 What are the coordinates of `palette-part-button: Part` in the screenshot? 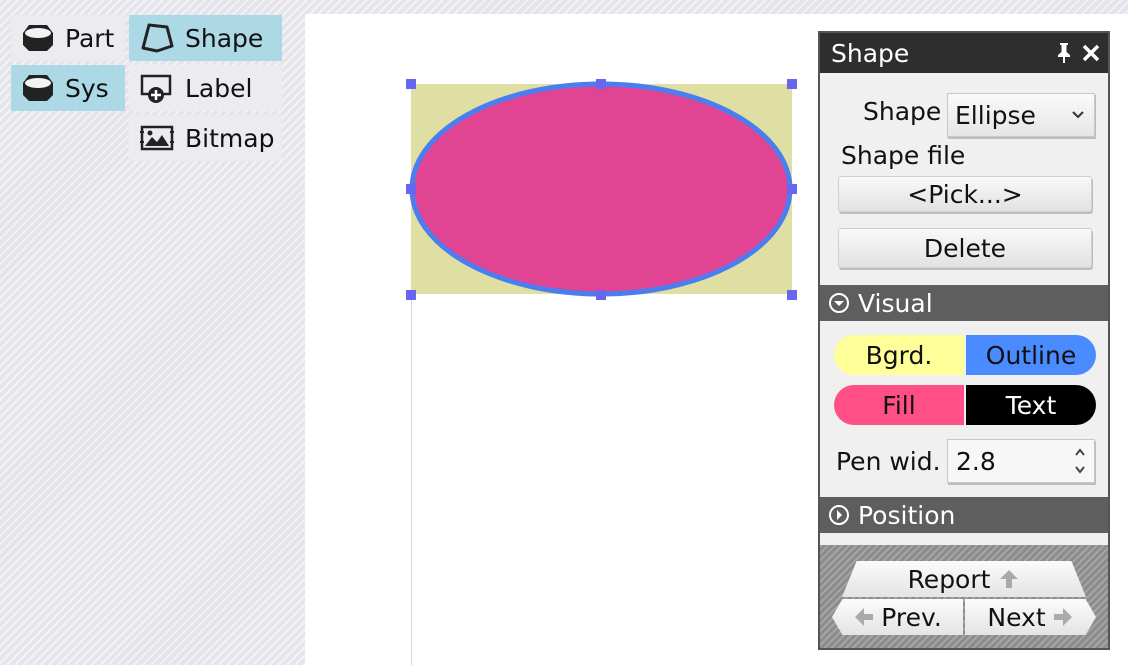 It's located at (68, 38).